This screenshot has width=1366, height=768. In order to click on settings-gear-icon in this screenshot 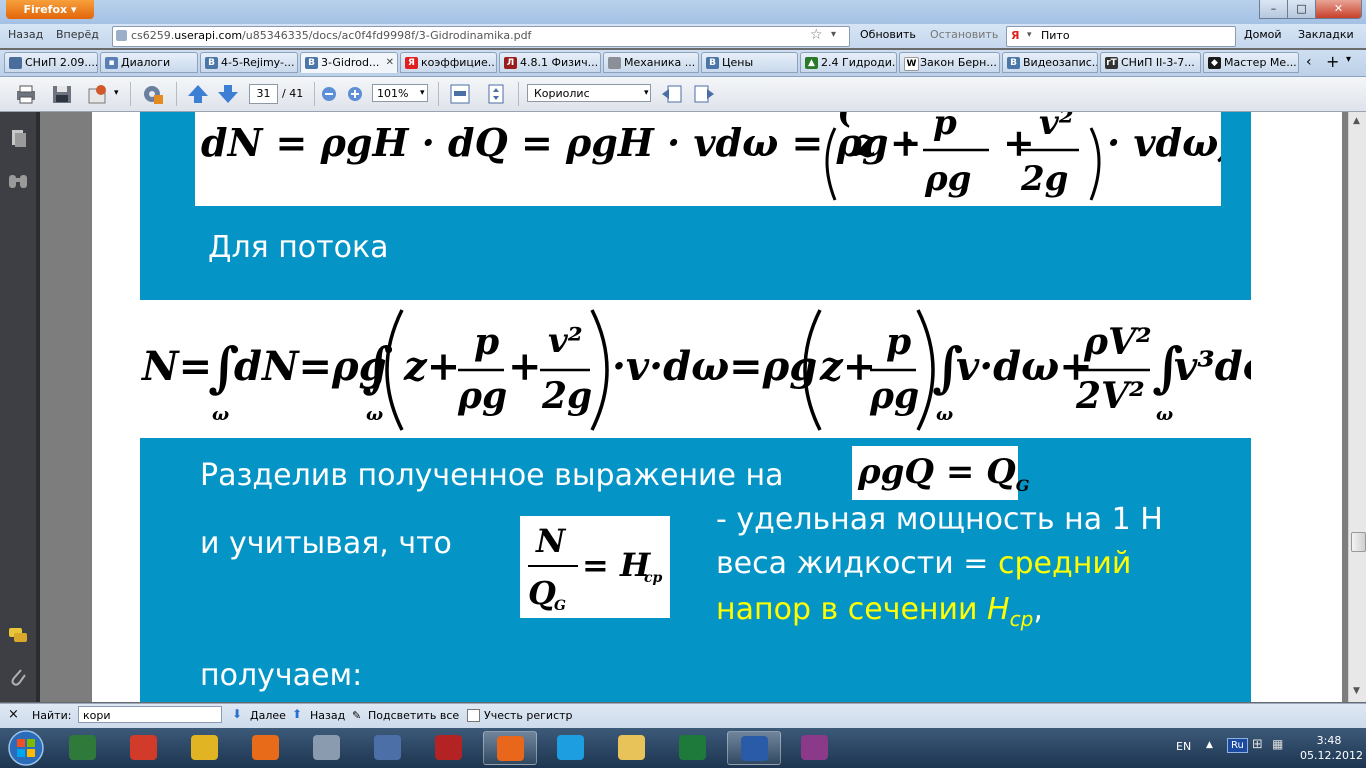, I will do `click(152, 94)`.